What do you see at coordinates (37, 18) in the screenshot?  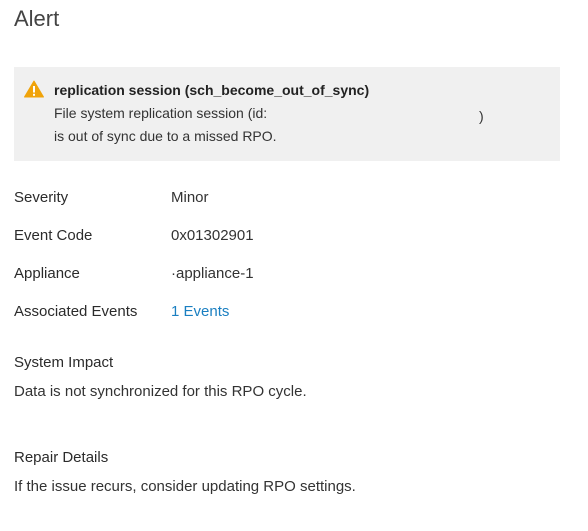 I see `page-title: Alert` at bounding box center [37, 18].